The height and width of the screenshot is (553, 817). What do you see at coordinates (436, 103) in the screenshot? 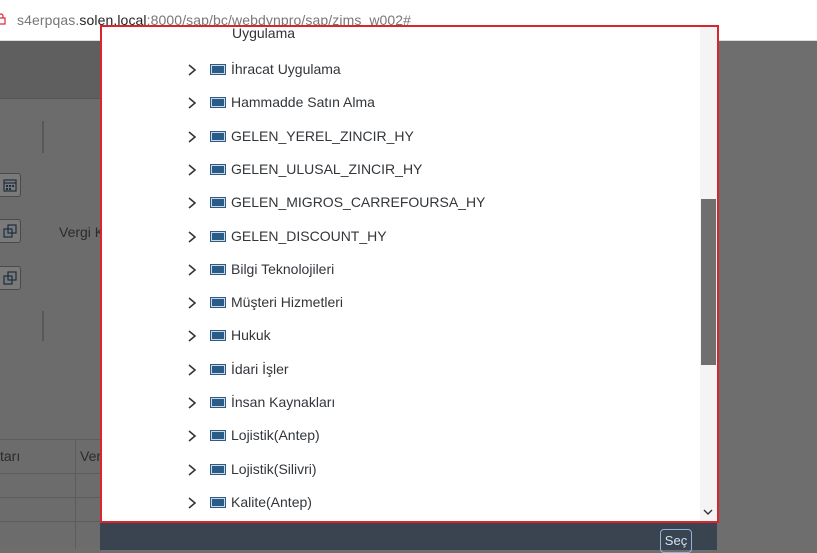
I see `tree-node: Hammadde Satın Alma` at bounding box center [436, 103].